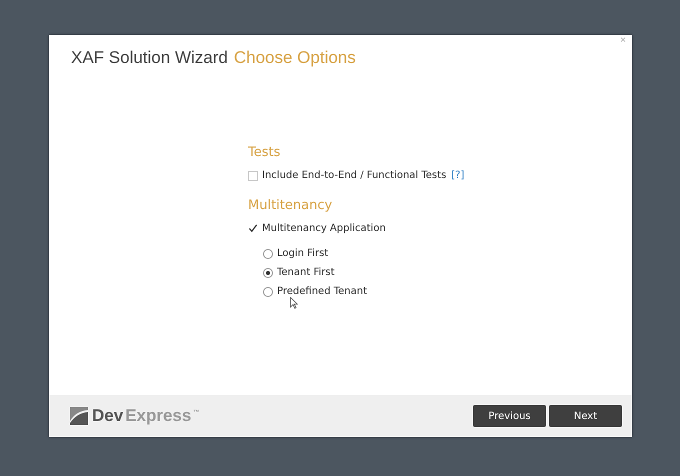 The height and width of the screenshot is (476, 680). What do you see at coordinates (294, 303) in the screenshot?
I see `cursor-icon` at bounding box center [294, 303].